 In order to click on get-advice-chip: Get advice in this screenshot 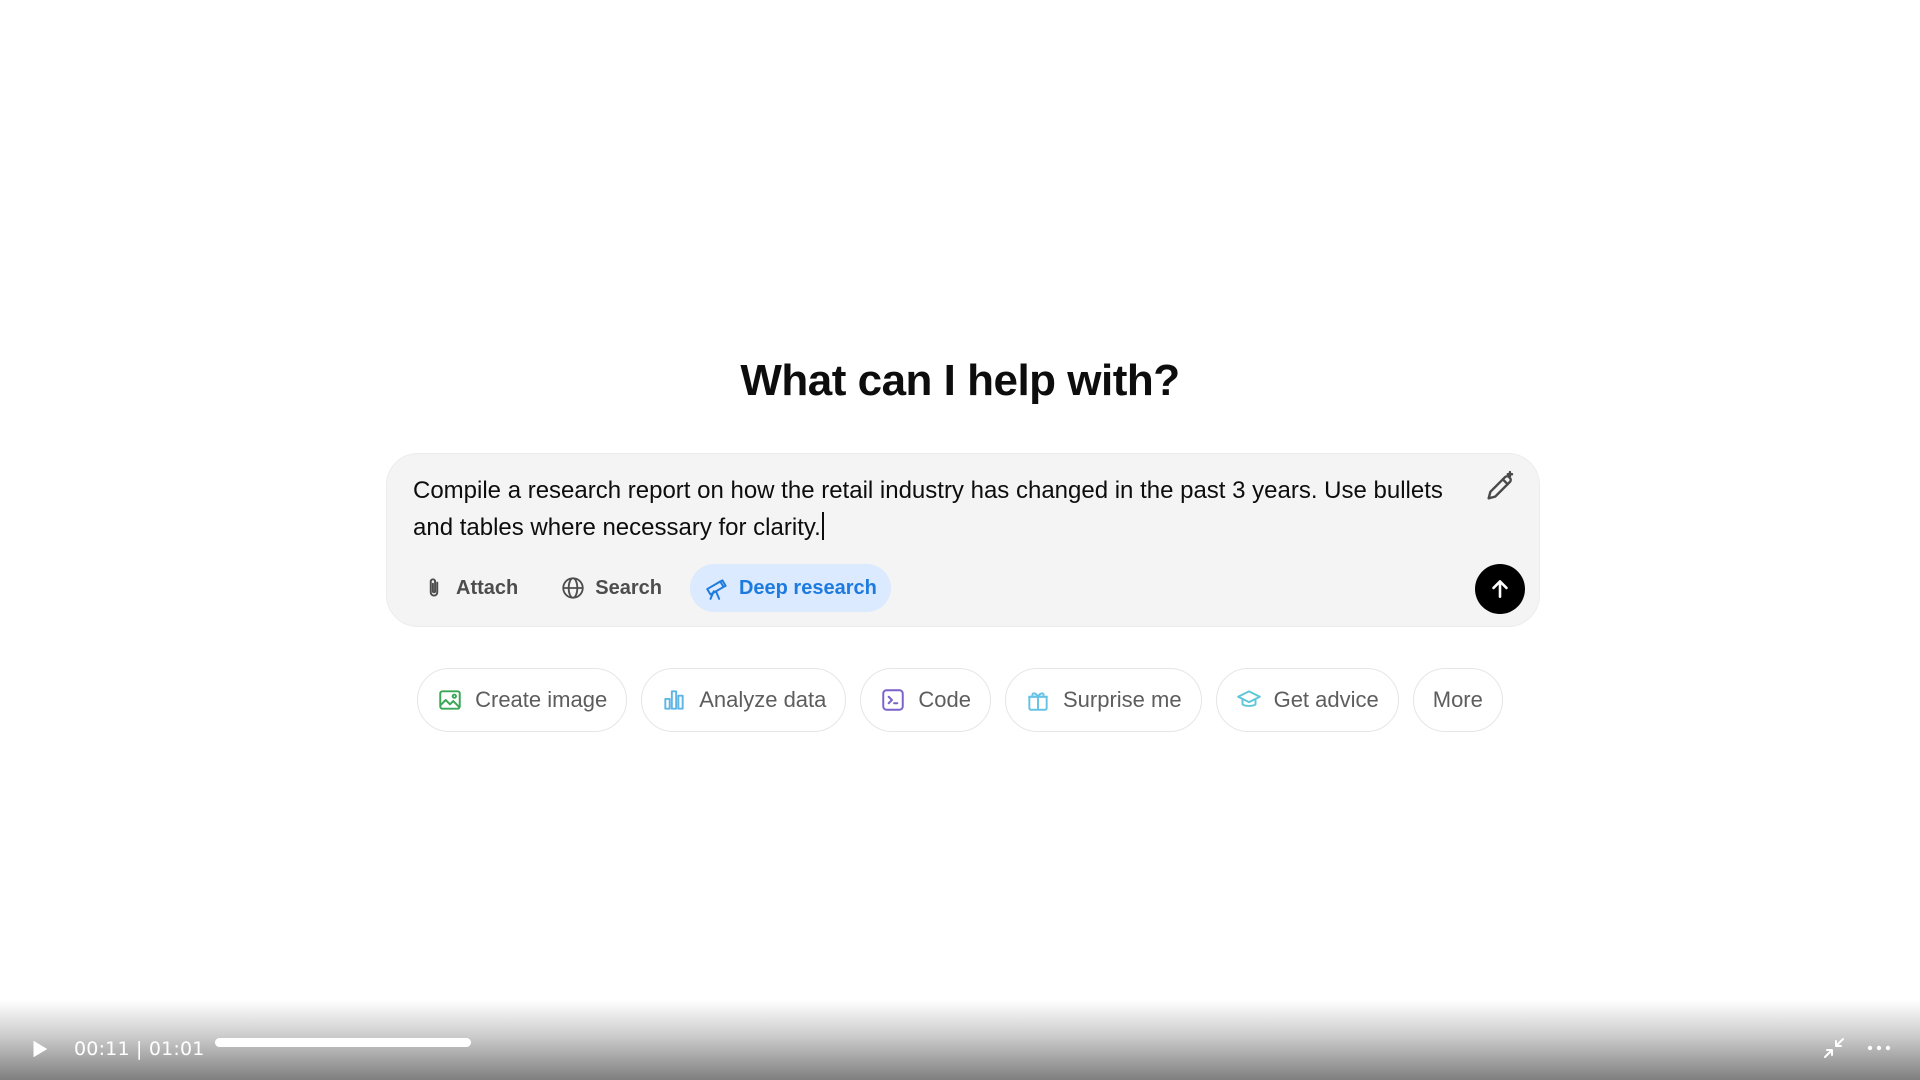, I will do `click(1307, 700)`.